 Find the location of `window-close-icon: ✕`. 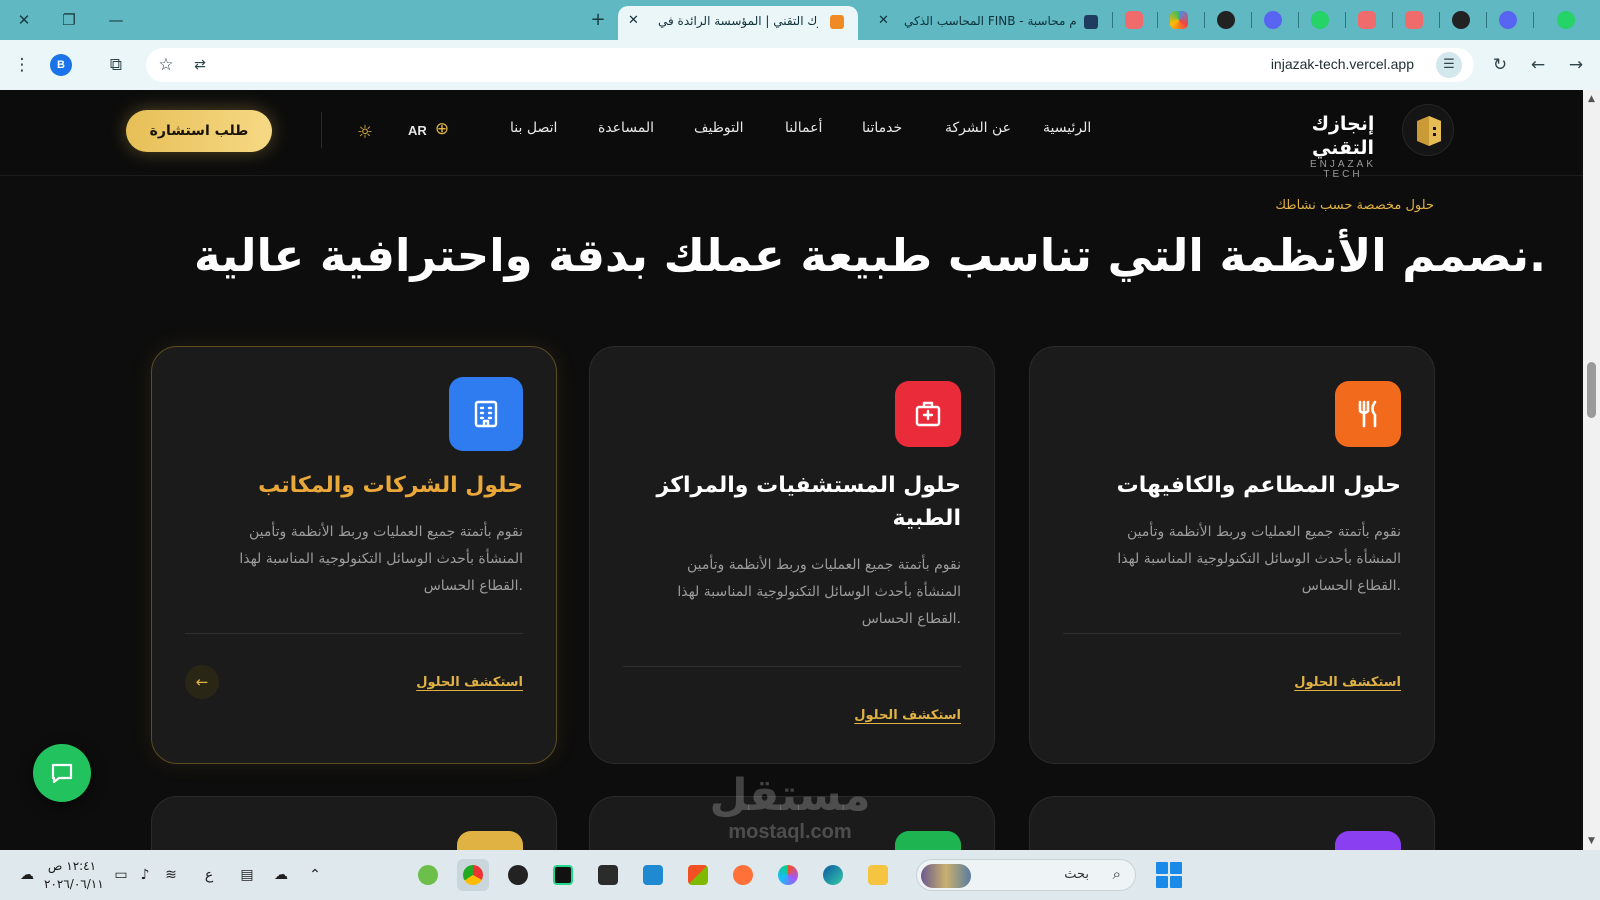

window-close-icon: ✕ is located at coordinates (24, 20).